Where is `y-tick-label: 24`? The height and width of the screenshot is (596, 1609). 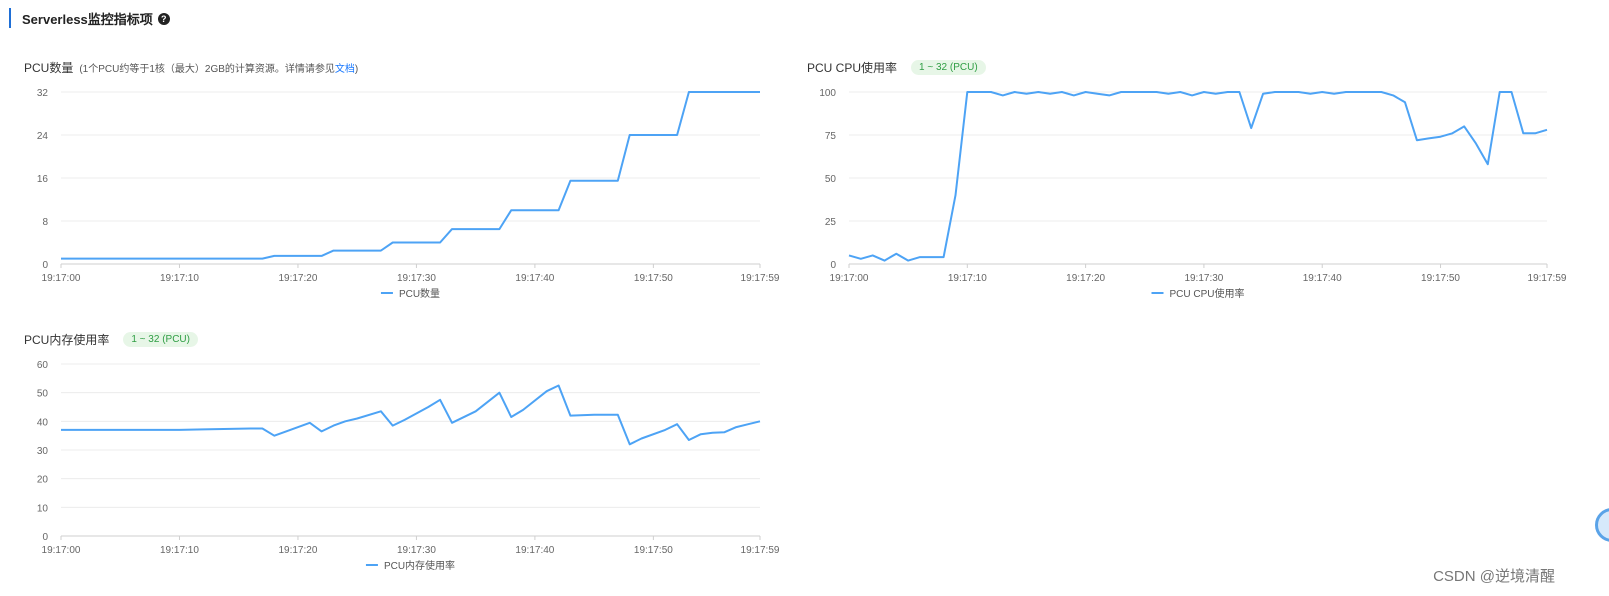
y-tick-label: 24 is located at coordinates (43, 136).